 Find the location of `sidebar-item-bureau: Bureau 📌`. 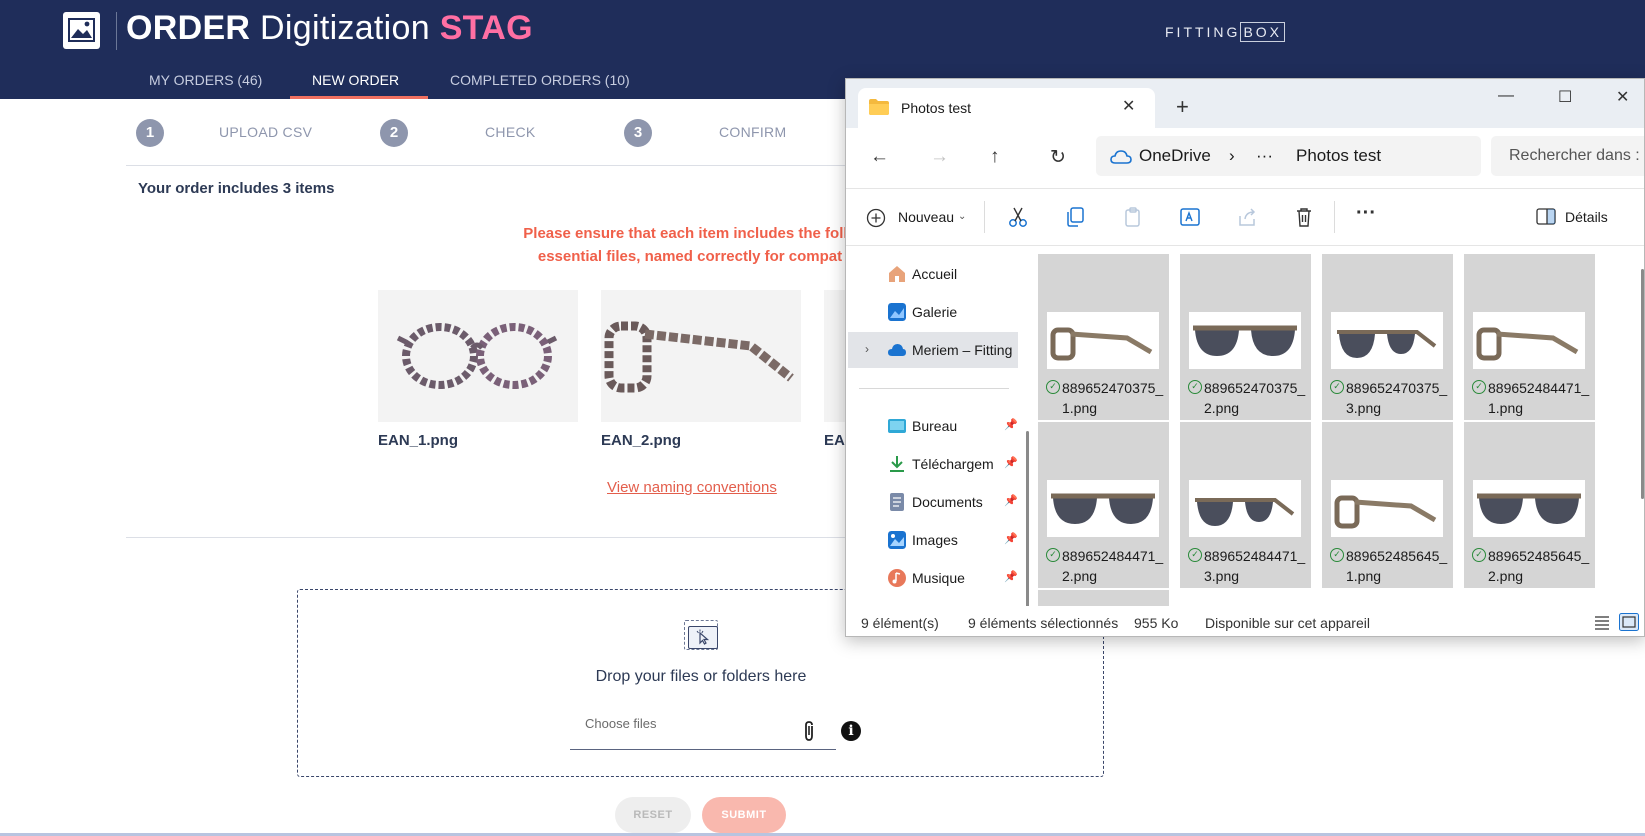

sidebar-item-bureau: Bureau 📌 is located at coordinates (933, 426).